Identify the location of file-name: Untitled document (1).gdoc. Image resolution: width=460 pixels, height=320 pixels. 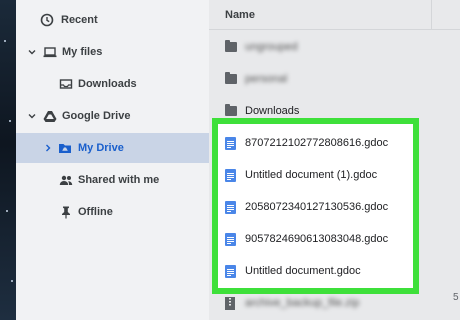
(311, 175).